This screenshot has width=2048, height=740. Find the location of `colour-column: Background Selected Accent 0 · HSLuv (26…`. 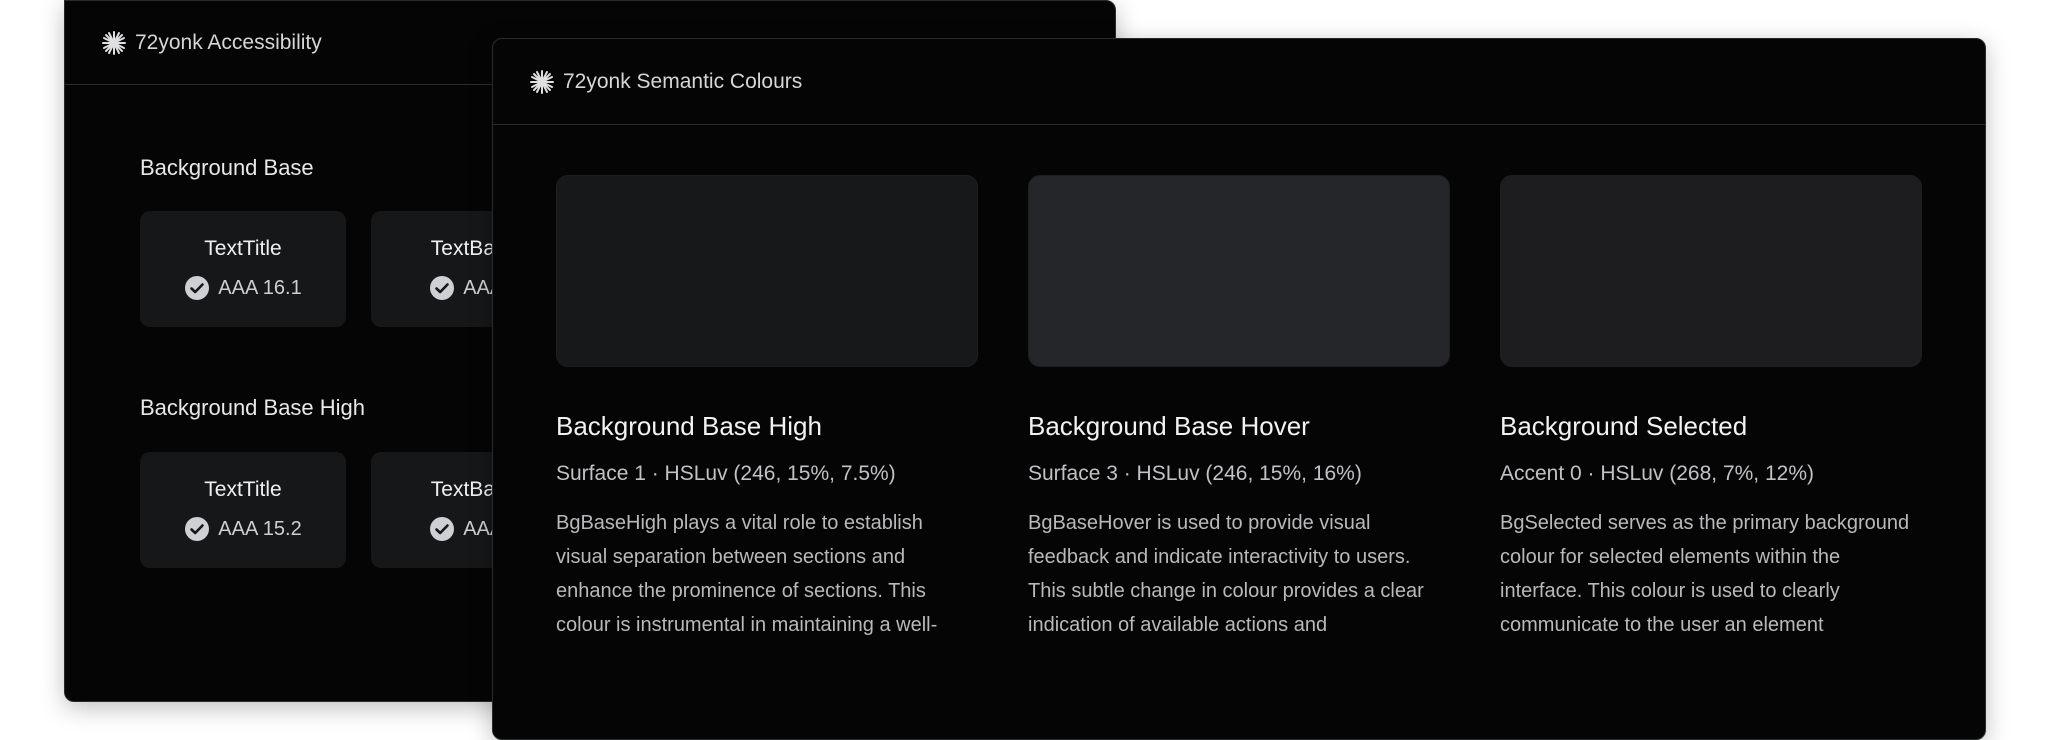

colour-column: Background Selected Accent 0 · HSLuv (26… is located at coordinates (1711, 408).